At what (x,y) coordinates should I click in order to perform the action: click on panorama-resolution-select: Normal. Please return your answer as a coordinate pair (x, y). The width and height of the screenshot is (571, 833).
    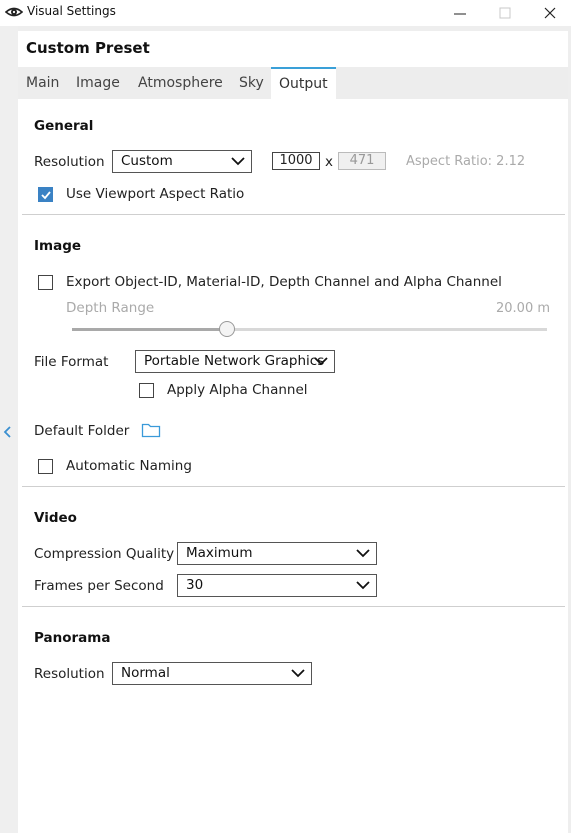
    Looking at the image, I should click on (212, 673).